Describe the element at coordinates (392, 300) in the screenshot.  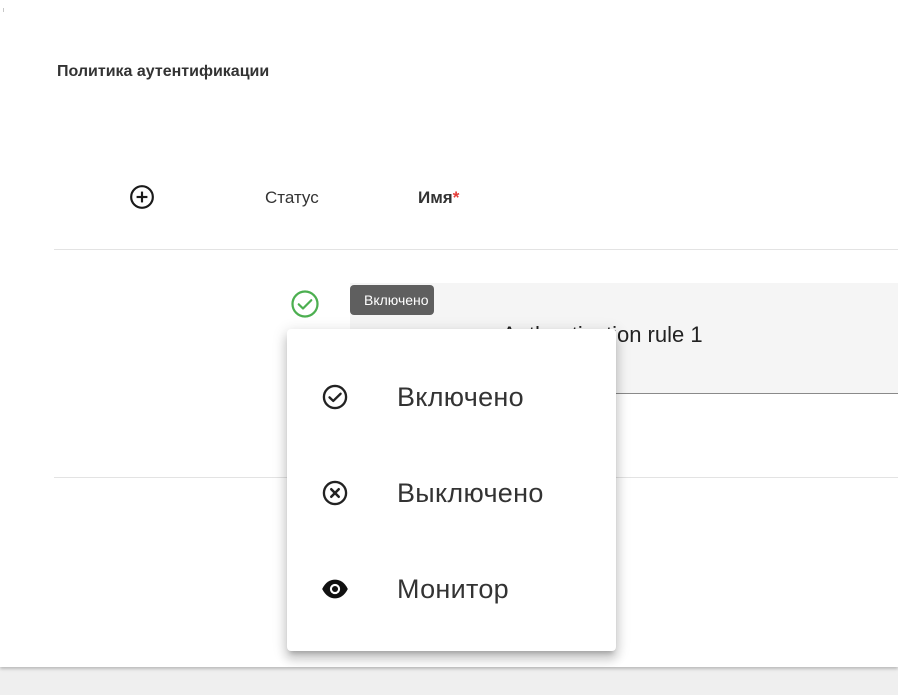
I see `status-tooltip: Включено` at that location.